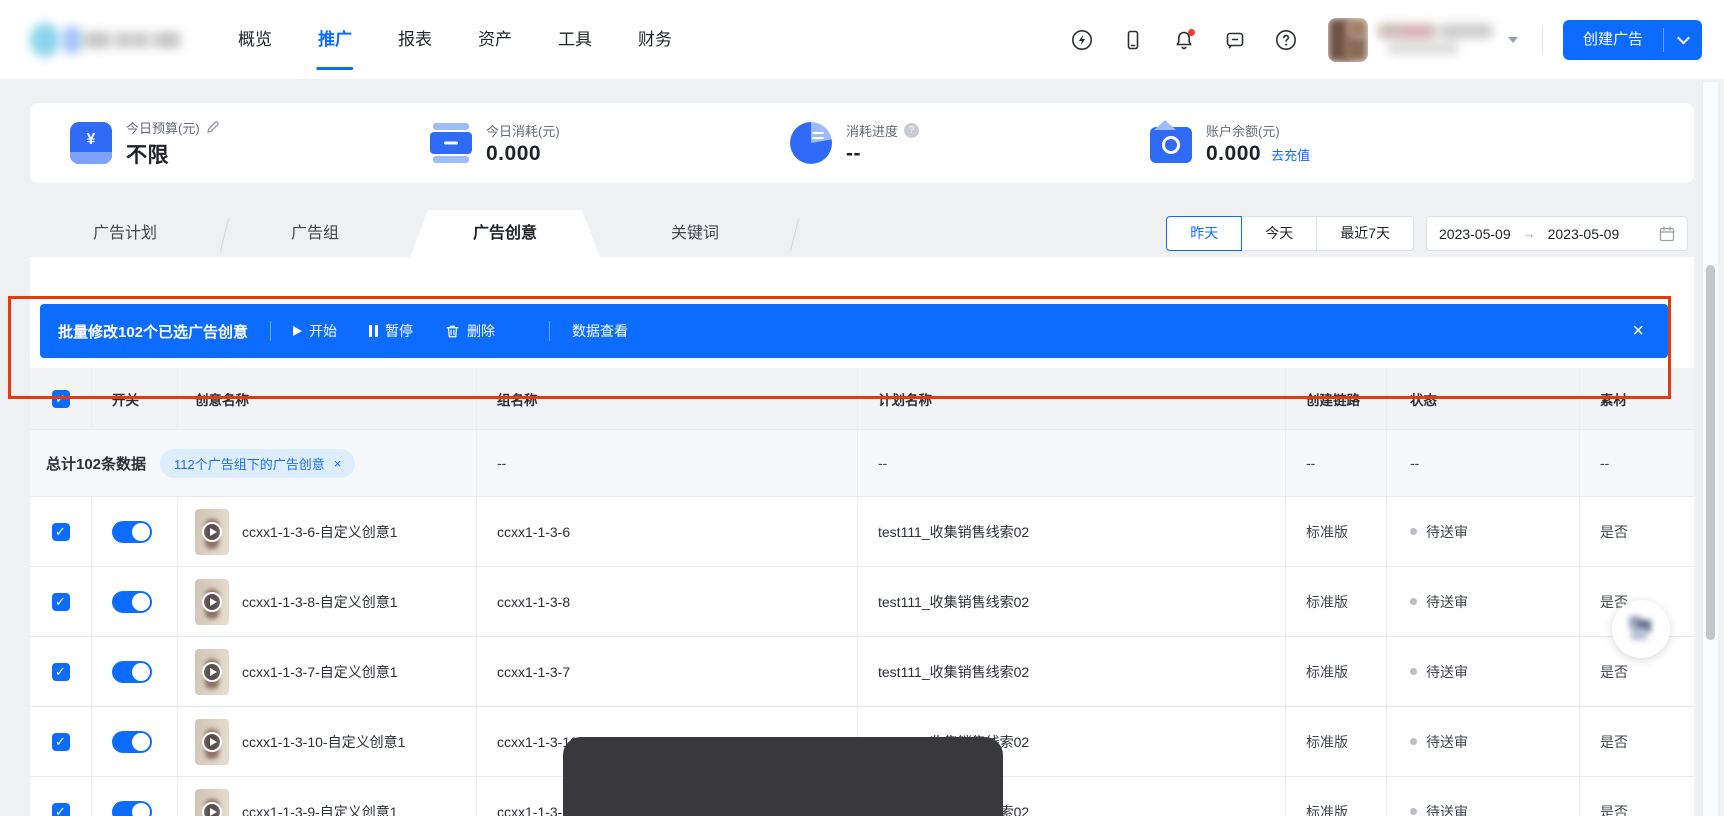 Image resolution: width=1724 pixels, height=816 pixels. I want to click on chevron-down-icon, so click(1683, 38).